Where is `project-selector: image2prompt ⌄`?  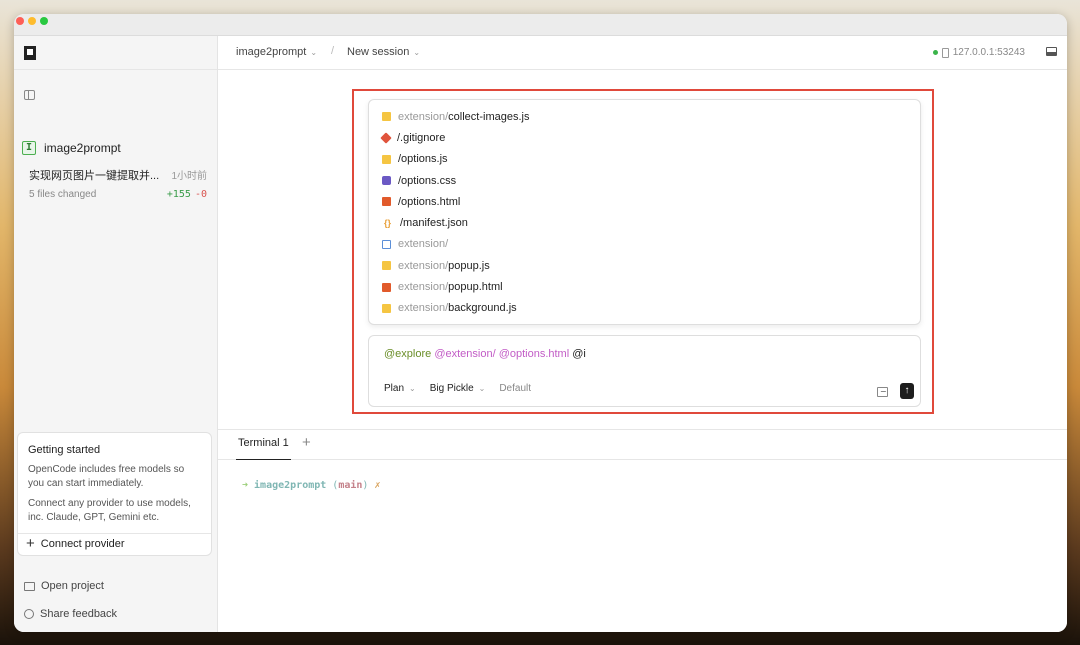
project-selector: image2prompt ⌄ is located at coordinates (276, 52).